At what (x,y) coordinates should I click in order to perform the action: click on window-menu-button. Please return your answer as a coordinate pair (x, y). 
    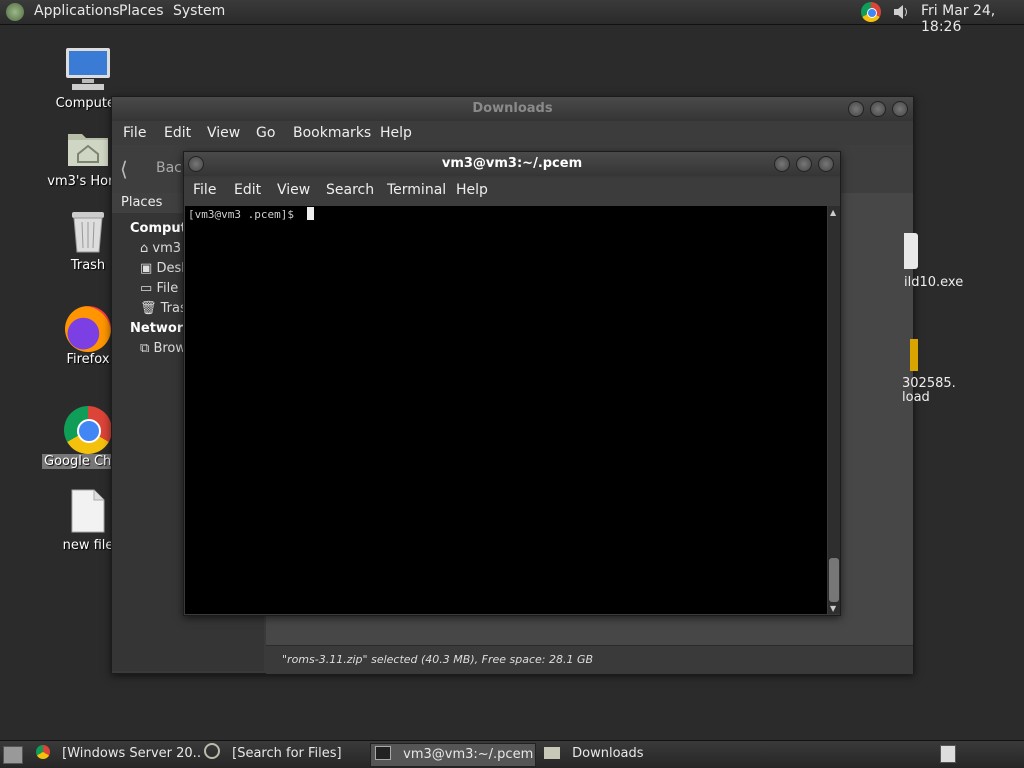
    Looking at the image, I should click on (196, 164).